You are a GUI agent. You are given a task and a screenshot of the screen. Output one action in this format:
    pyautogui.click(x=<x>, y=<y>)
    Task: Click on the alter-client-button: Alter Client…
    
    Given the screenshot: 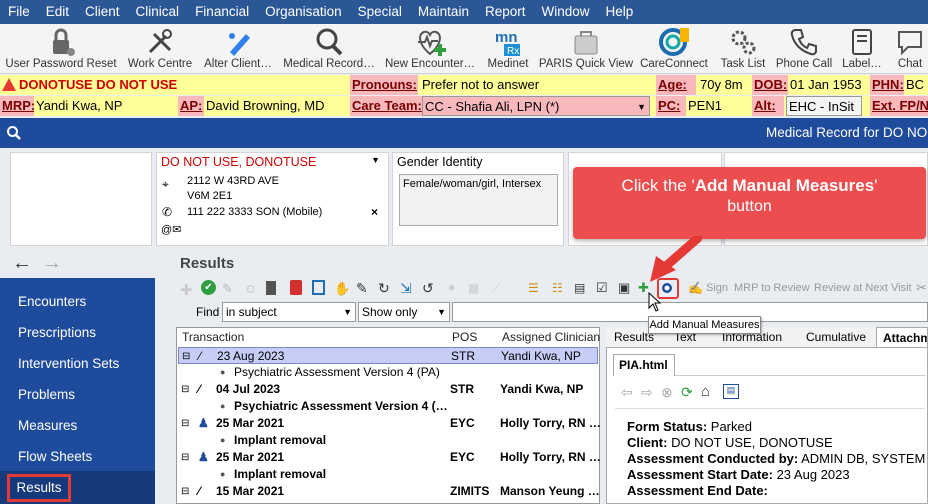 What is the action you would take?
    pyautogui.click(x=238, y=49)
    